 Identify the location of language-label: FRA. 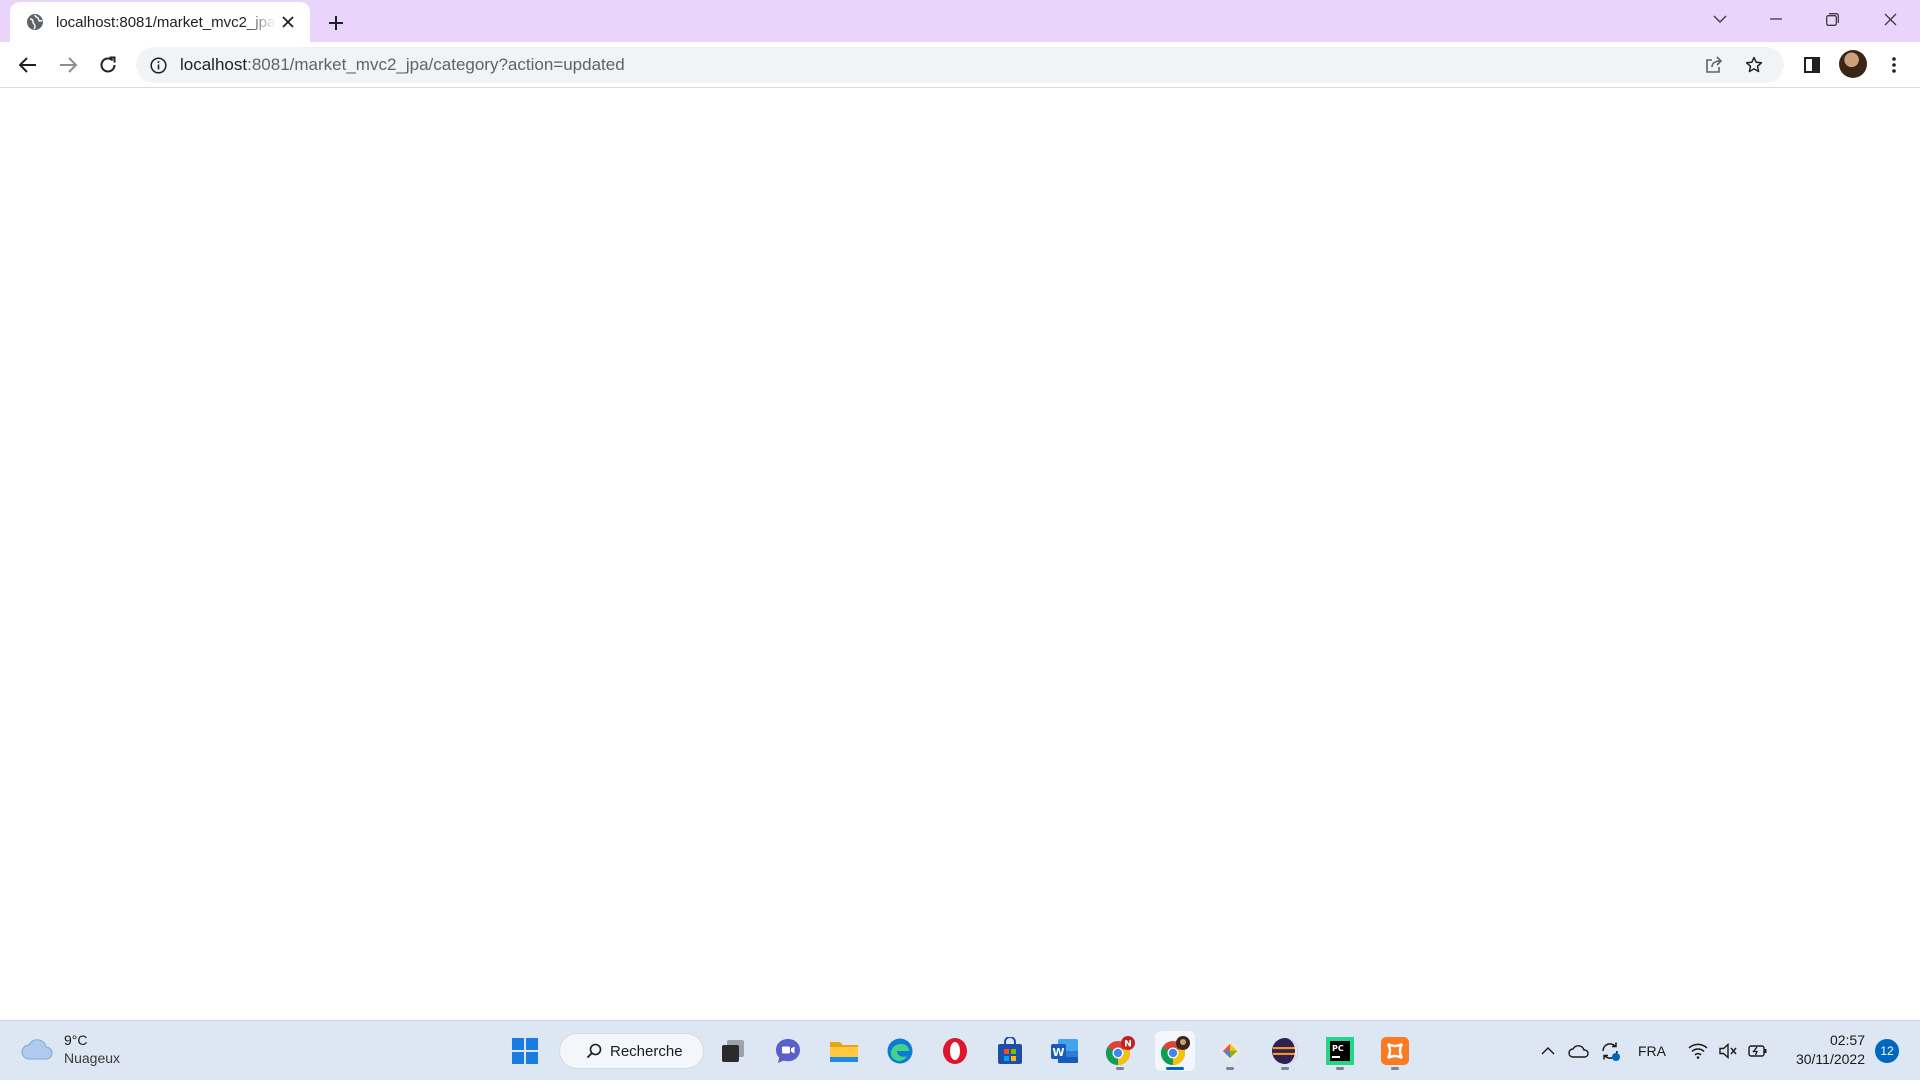
(1652, 1051).